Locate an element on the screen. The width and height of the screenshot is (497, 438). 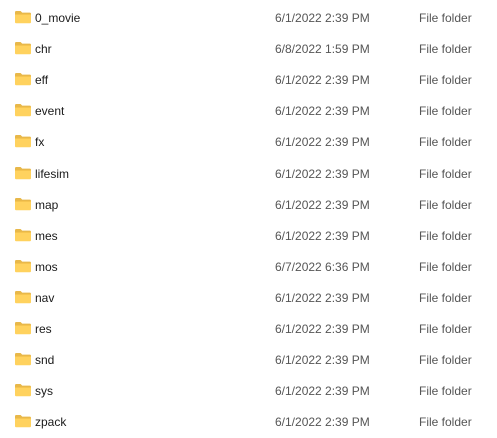
file-name: zpack is located at coordinates (51, 422).